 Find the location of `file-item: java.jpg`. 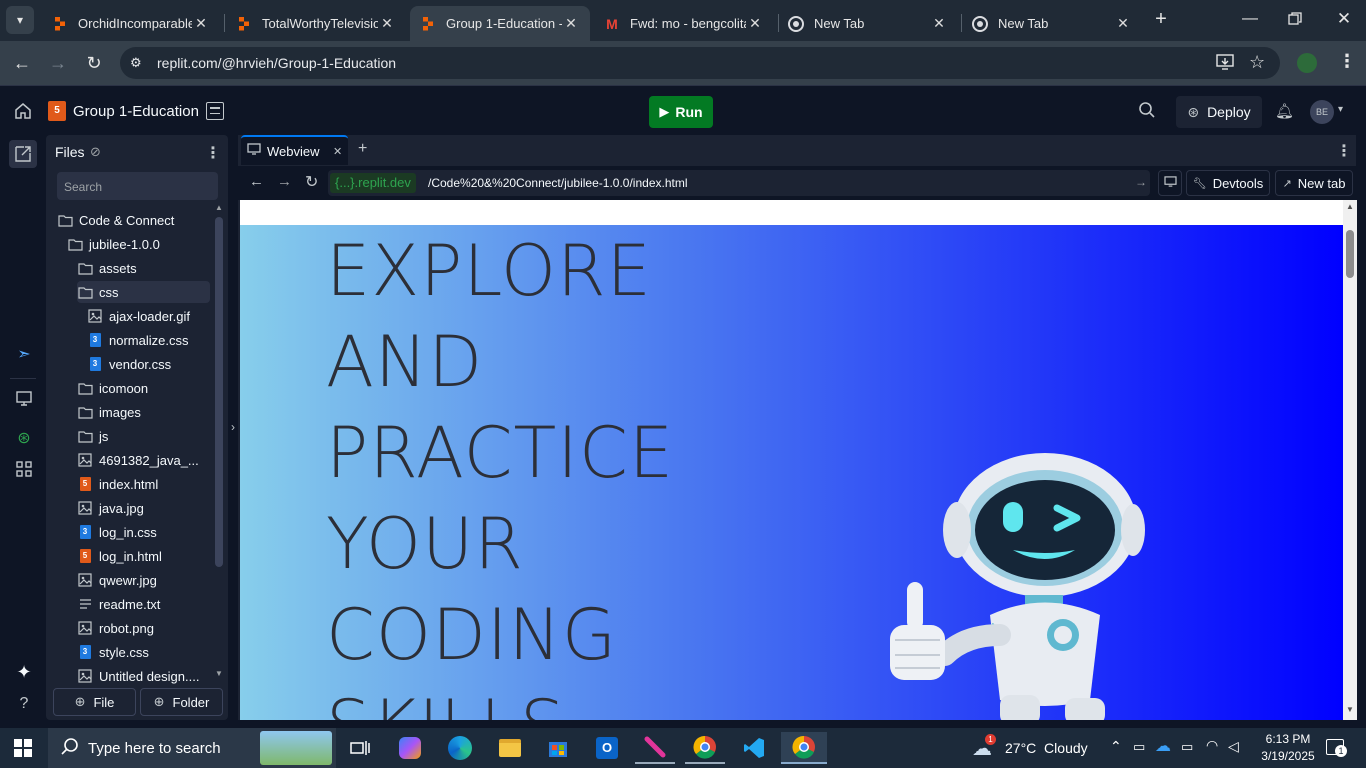

file-item: java.jpg is located at coordinates (143, 508).